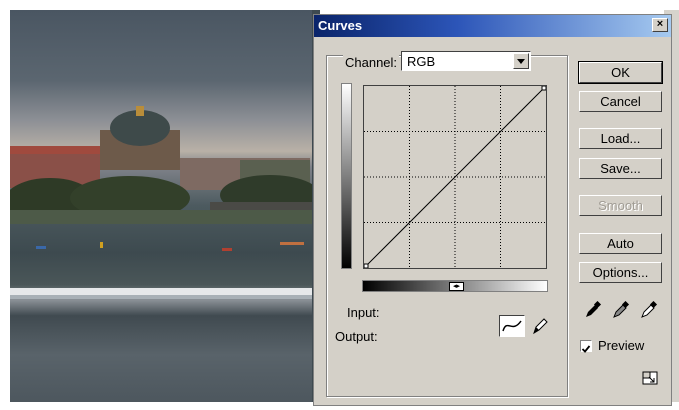 The width and height of the screenshot is (679, 410). I want to click on expand-icon, so click(650, 378).